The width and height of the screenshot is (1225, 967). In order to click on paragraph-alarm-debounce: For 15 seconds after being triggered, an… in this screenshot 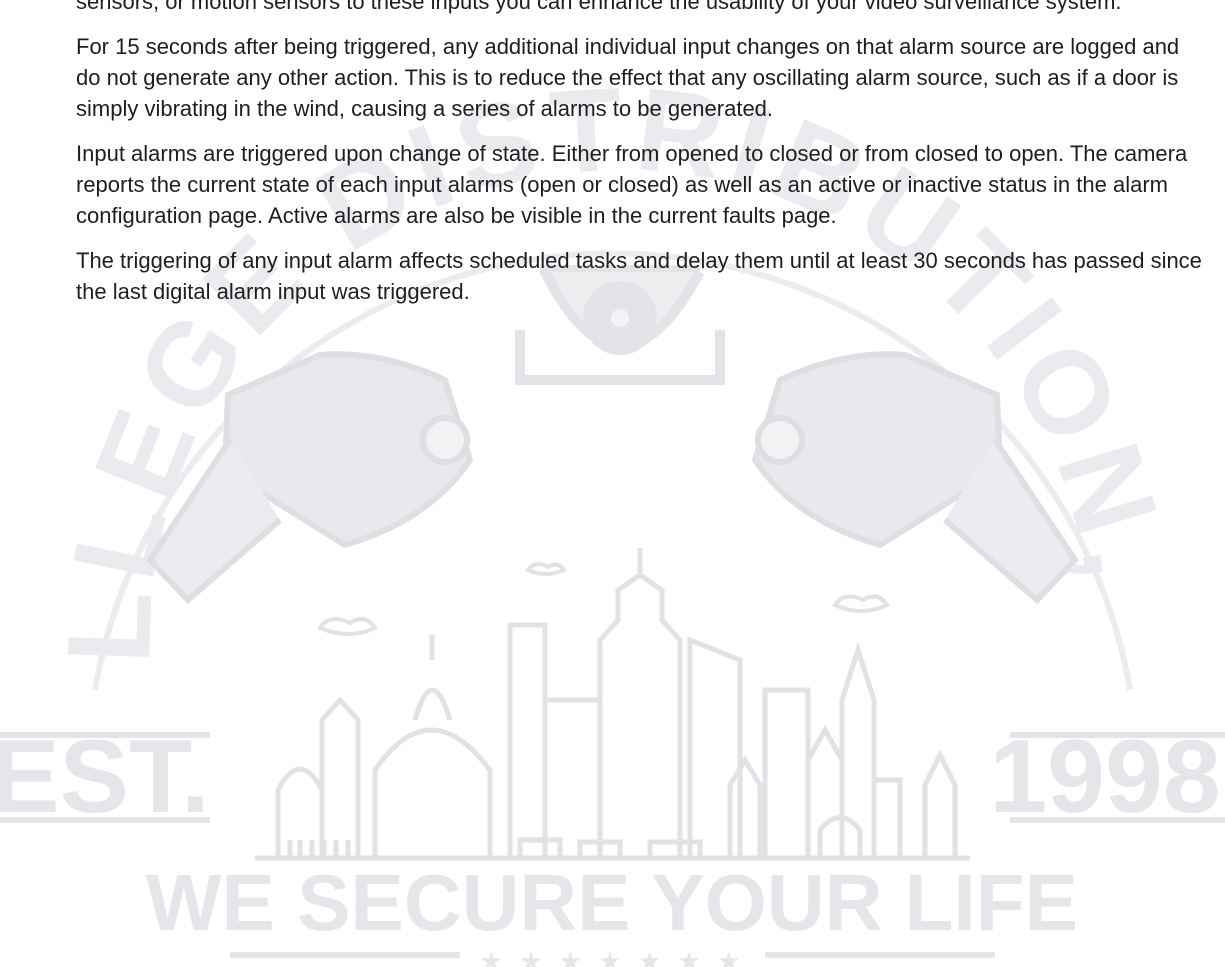, I will do `click(628, 77)`.